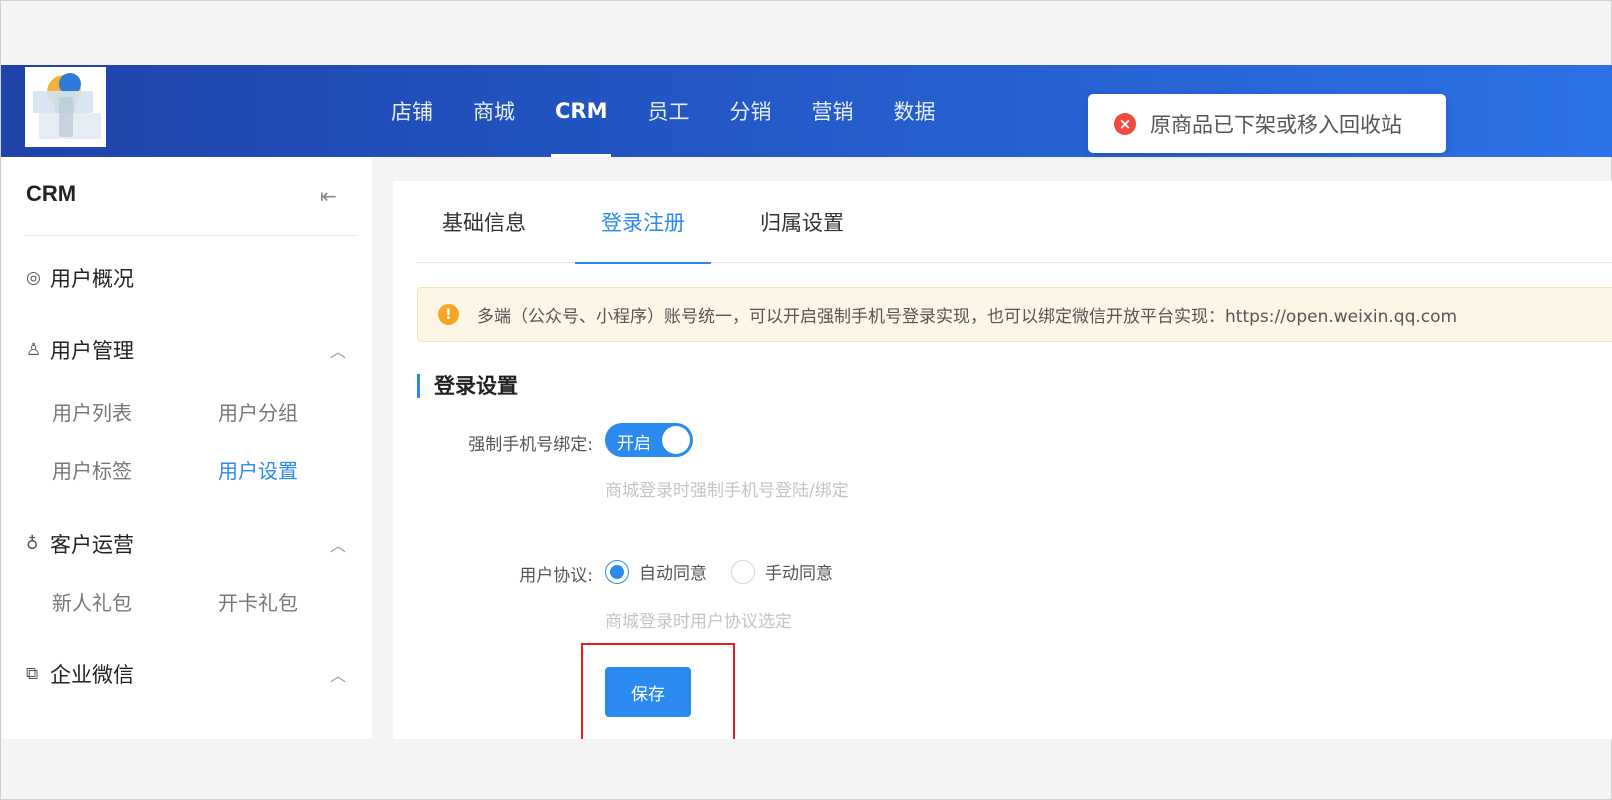  I want to click on nav-store: 店铺, so click(412, 111).